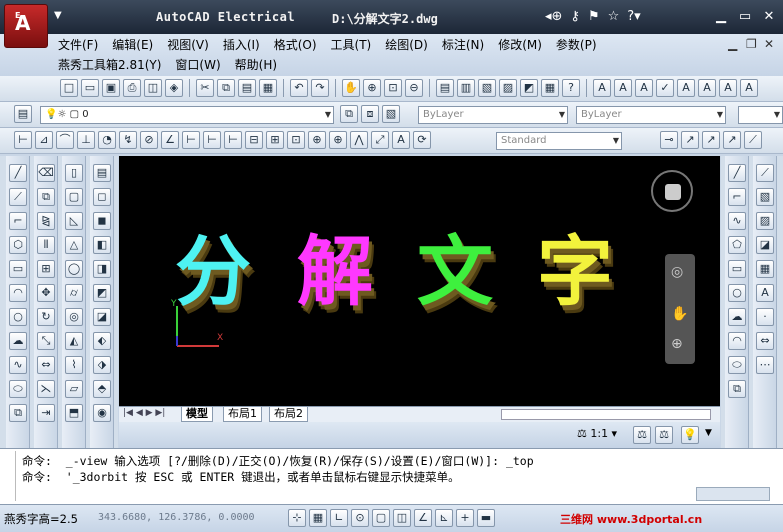  Describe the element at coordinates (78, 44) in the screenshot. I see `menu-file: 文件(F)` at that location.